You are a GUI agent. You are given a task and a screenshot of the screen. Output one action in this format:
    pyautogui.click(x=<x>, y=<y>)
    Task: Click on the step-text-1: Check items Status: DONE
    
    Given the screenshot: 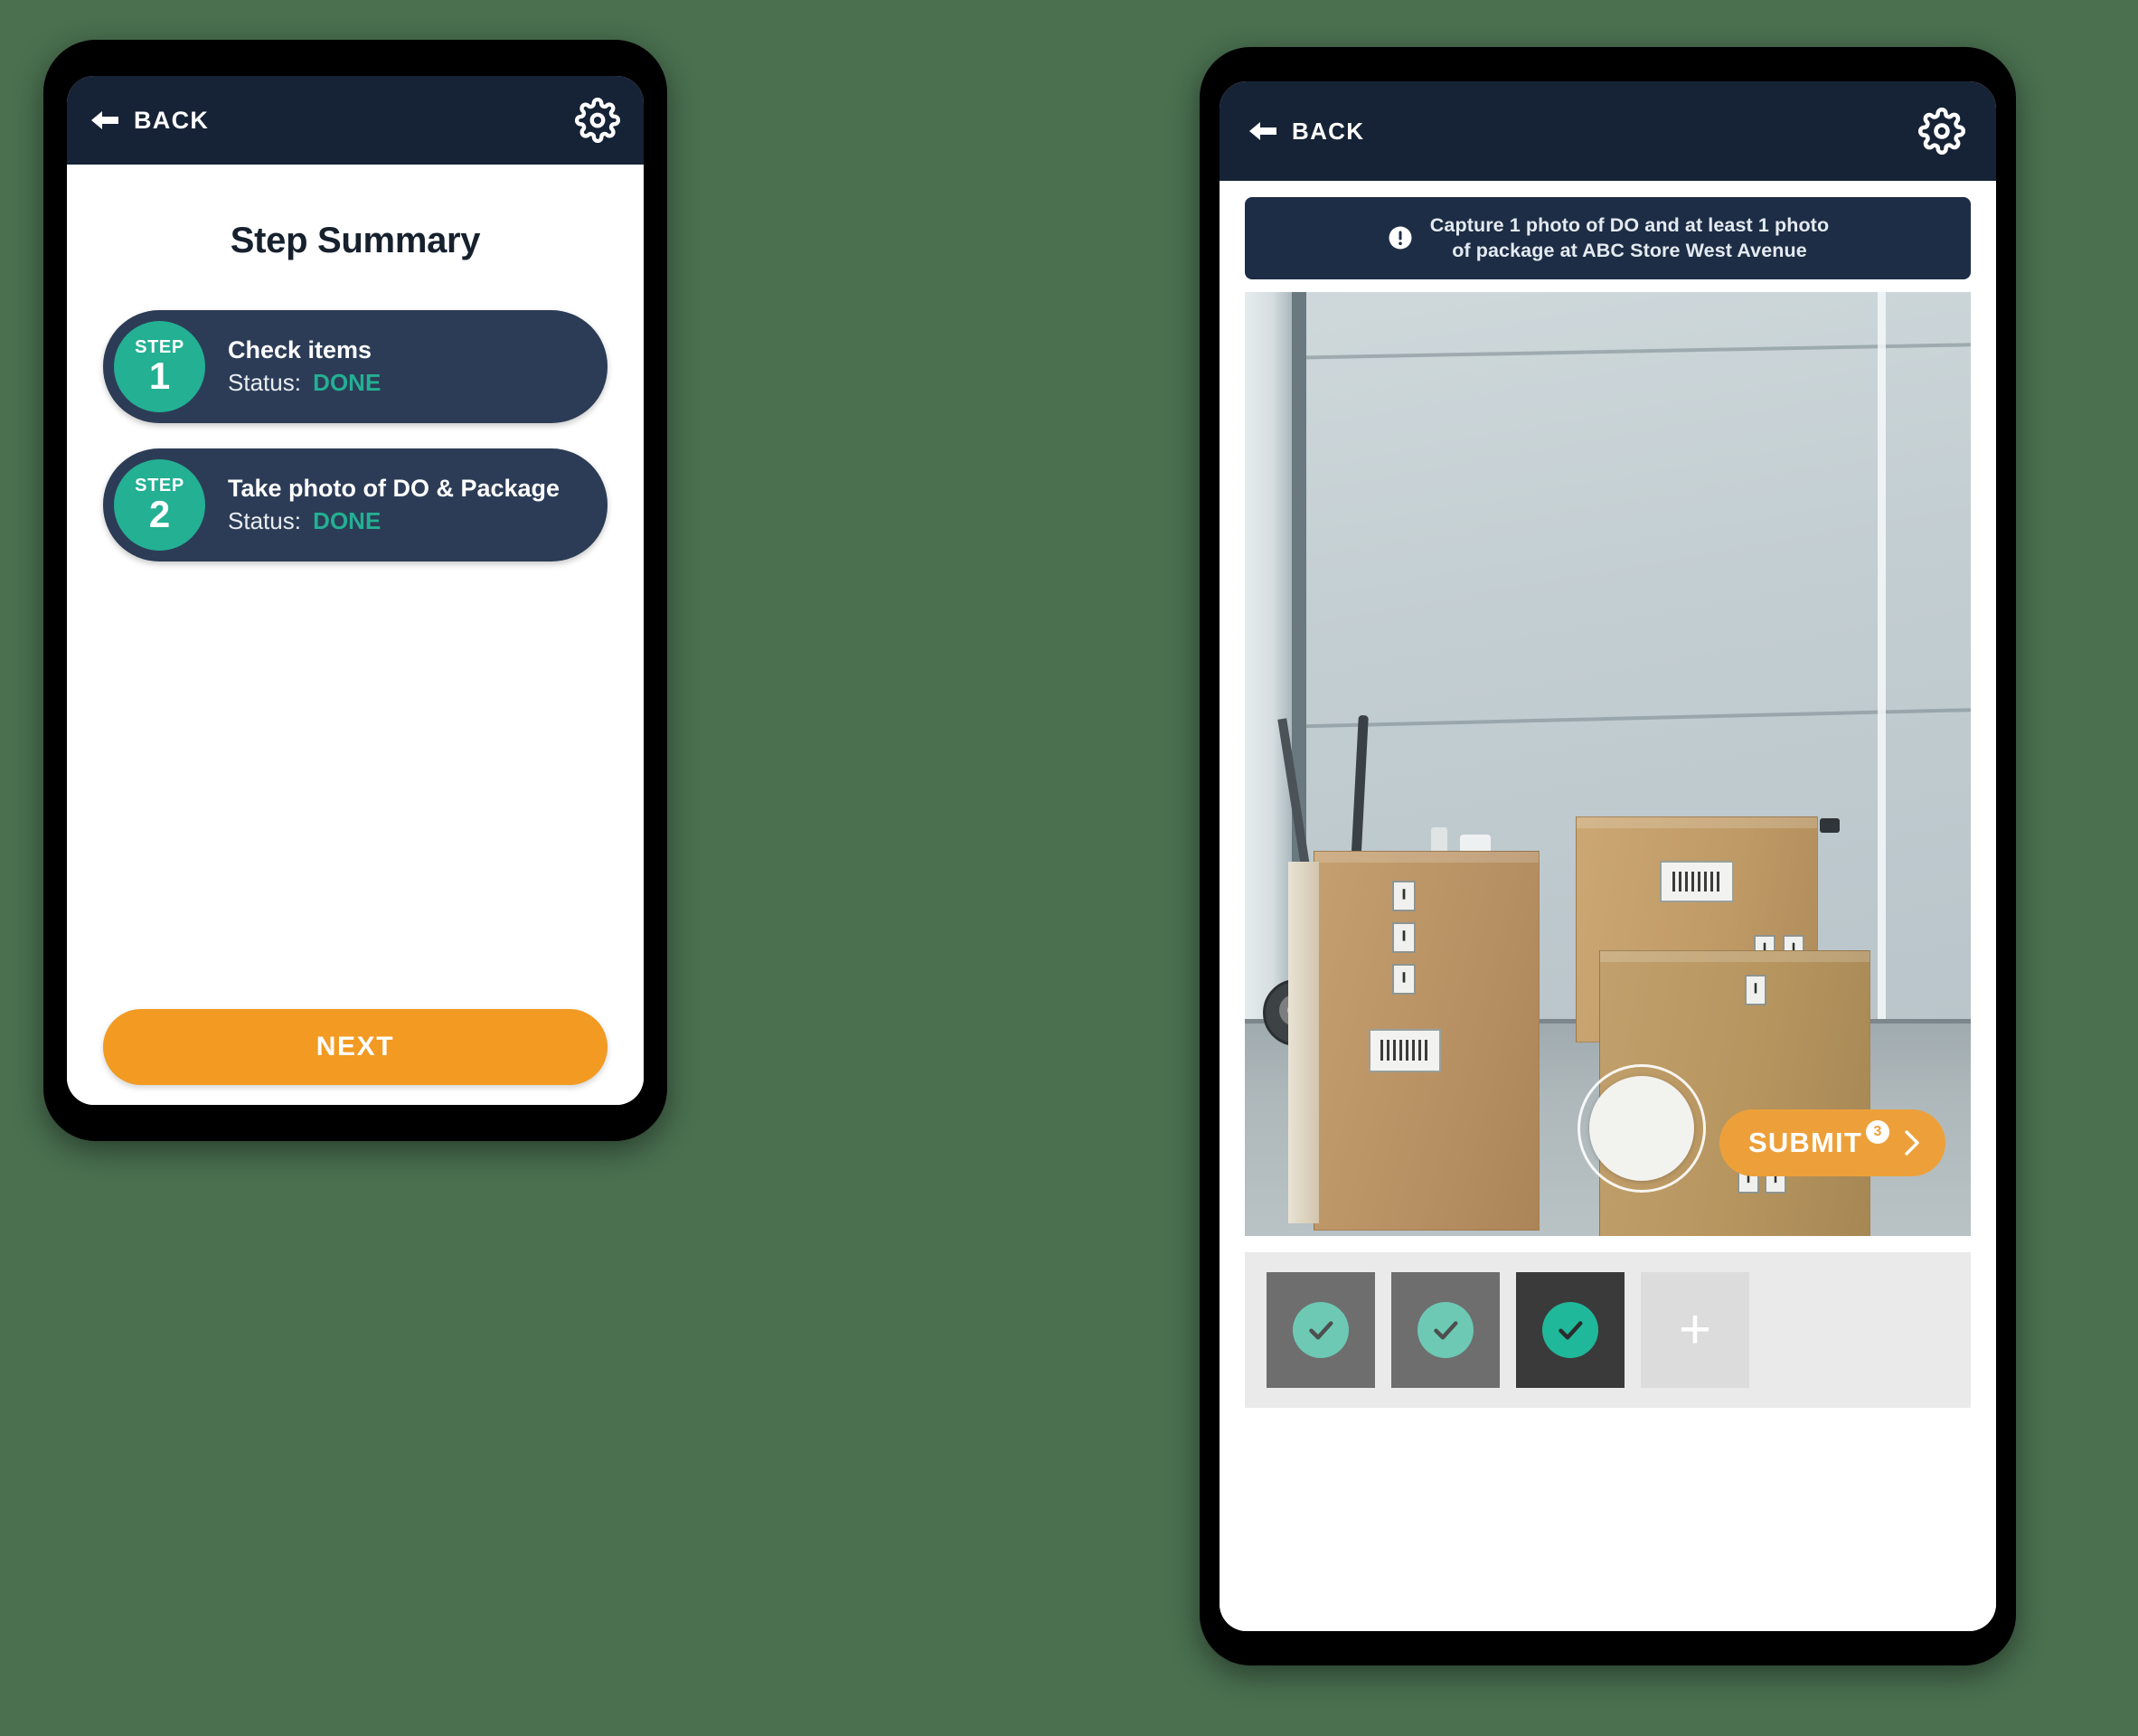 What is the action you would take?
    pyautogui.click(x=305, y=366)
    